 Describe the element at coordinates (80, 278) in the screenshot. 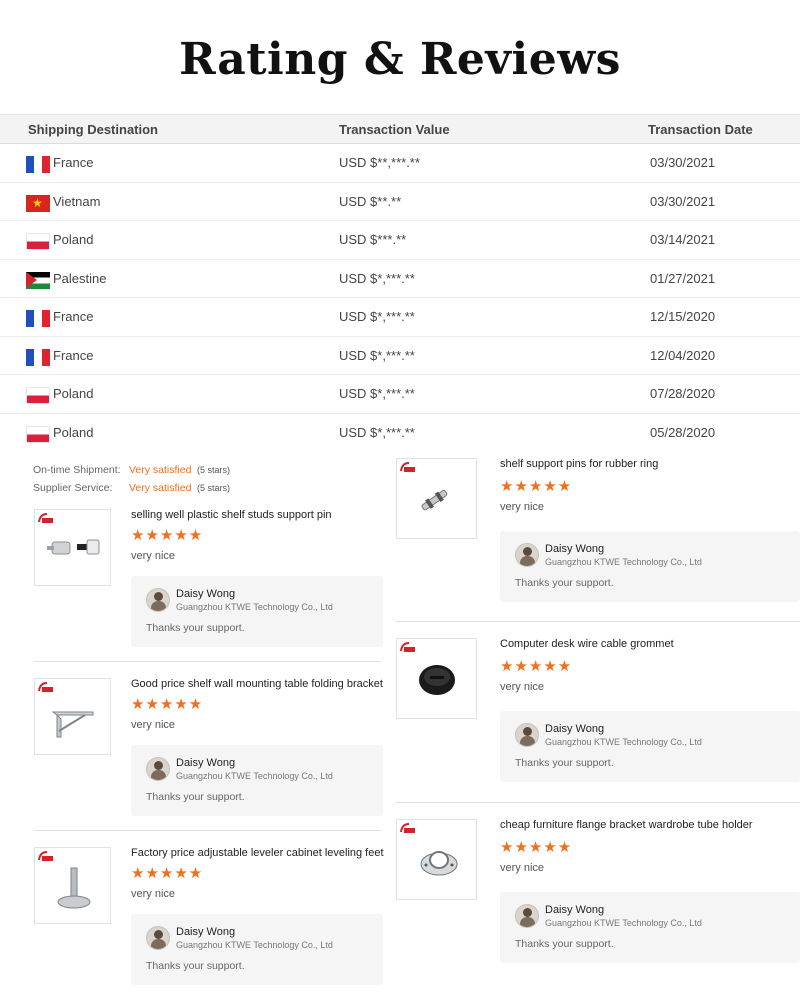

I see `destination-country: Palestine` at that location.